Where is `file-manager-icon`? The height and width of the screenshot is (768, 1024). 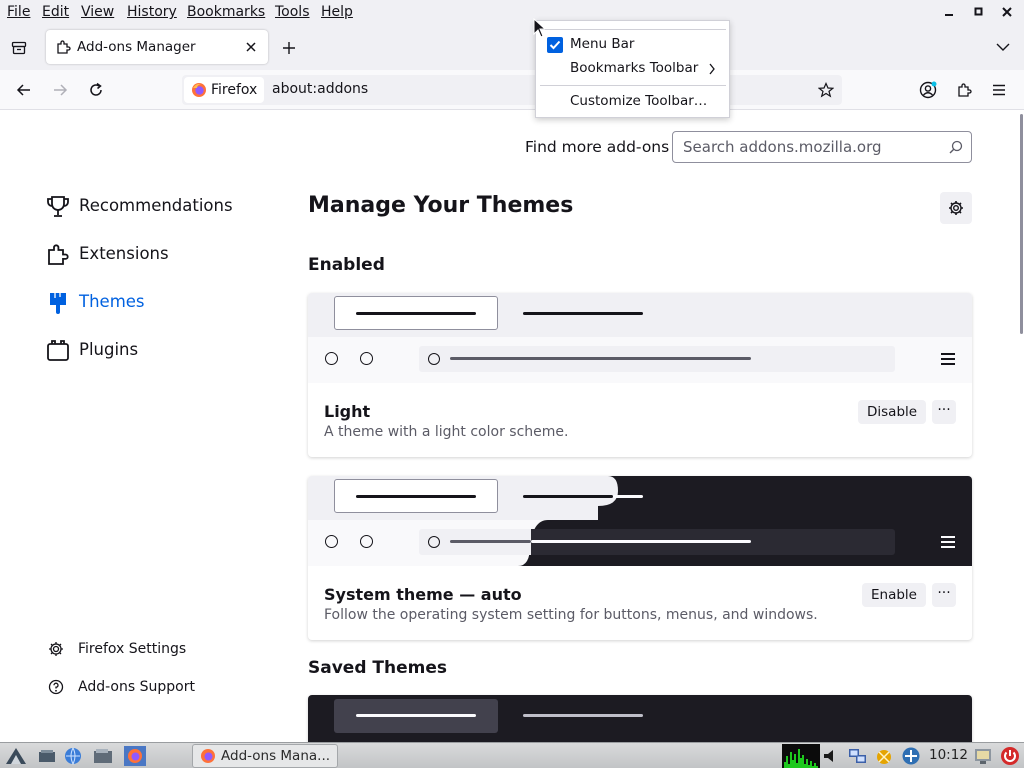 file-manager-icon is located at coordinates (103, 756).